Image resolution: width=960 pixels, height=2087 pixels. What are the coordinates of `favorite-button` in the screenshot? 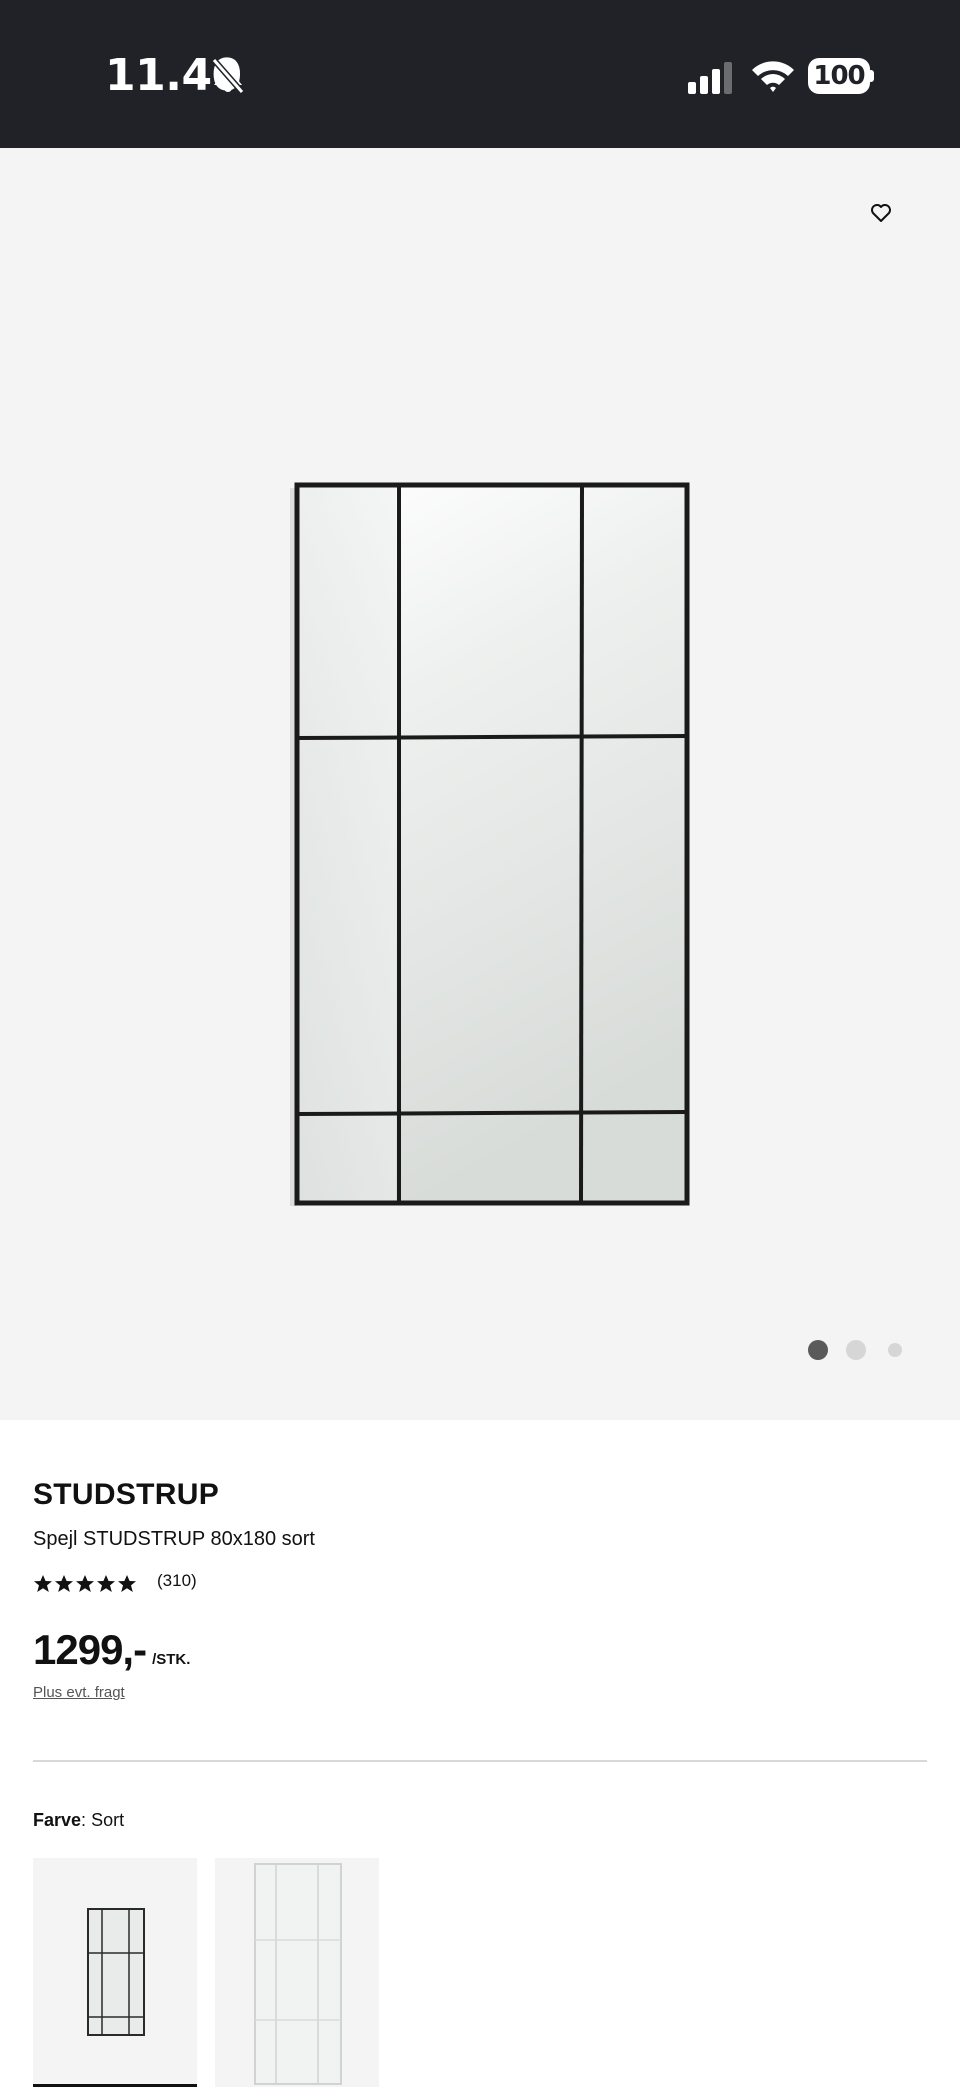 It's located at (881, 213).